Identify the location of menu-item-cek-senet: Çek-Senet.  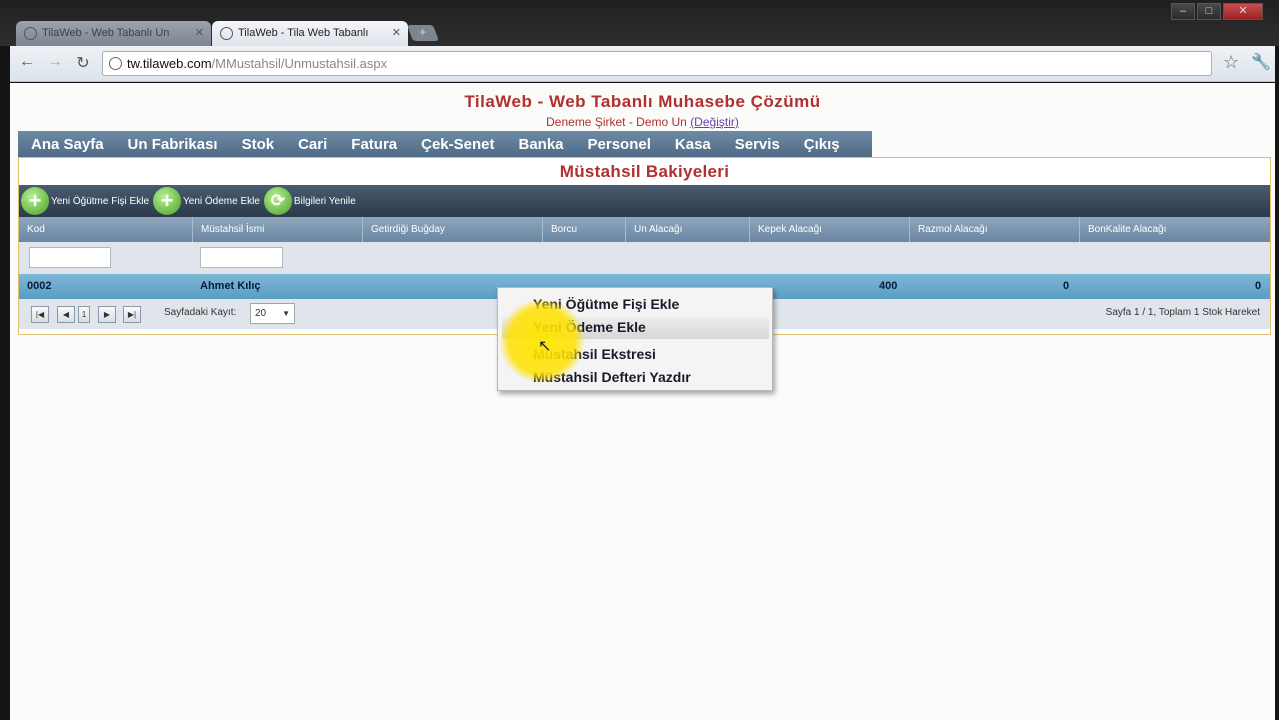
(457, 144).